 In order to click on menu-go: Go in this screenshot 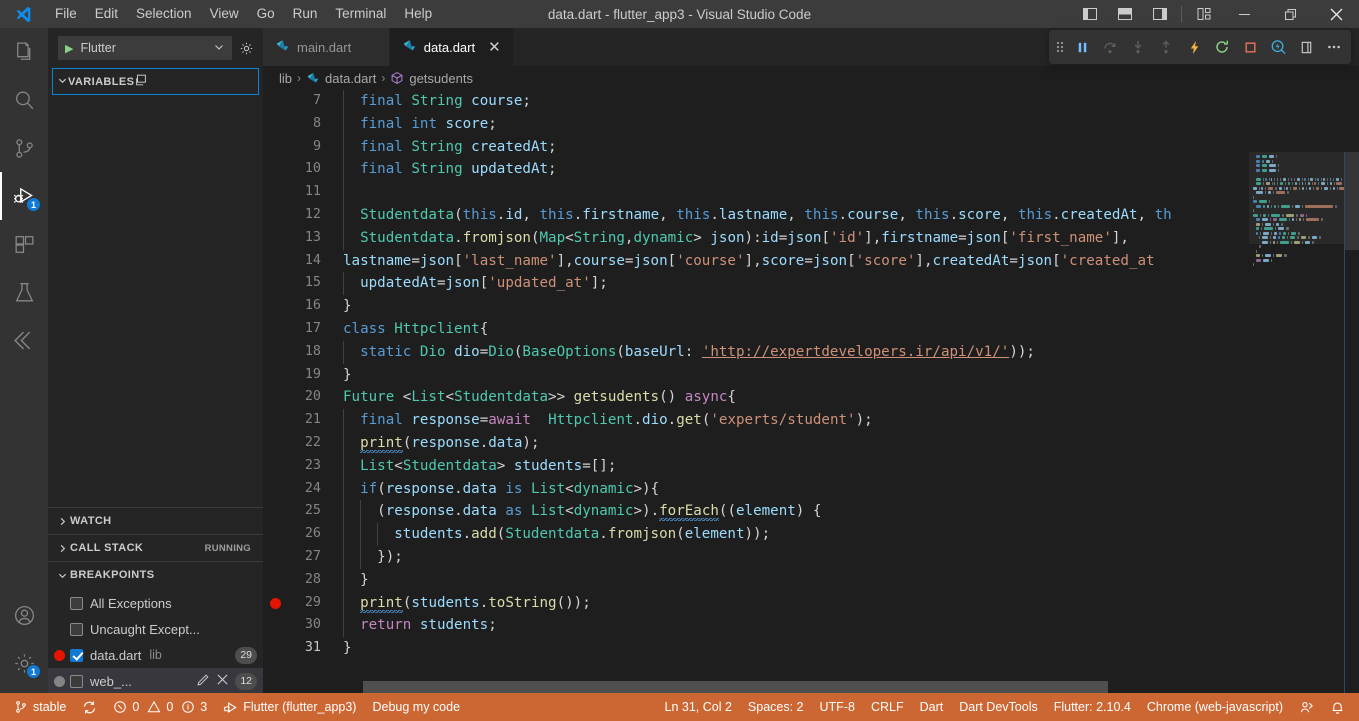, I will do `click(266, 14)`.